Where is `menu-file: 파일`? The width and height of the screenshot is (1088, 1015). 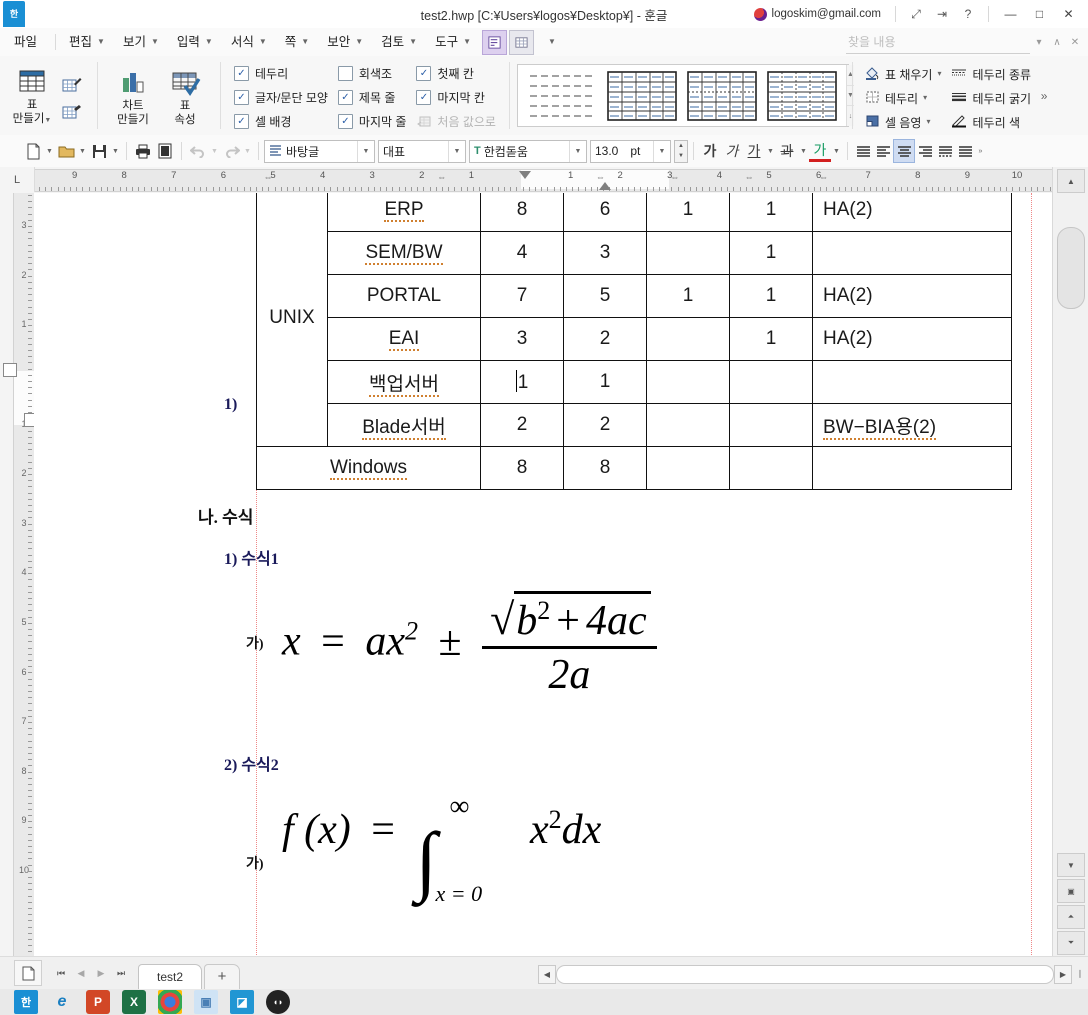
menu-file: 파일 is located at coordinates (25, 42).